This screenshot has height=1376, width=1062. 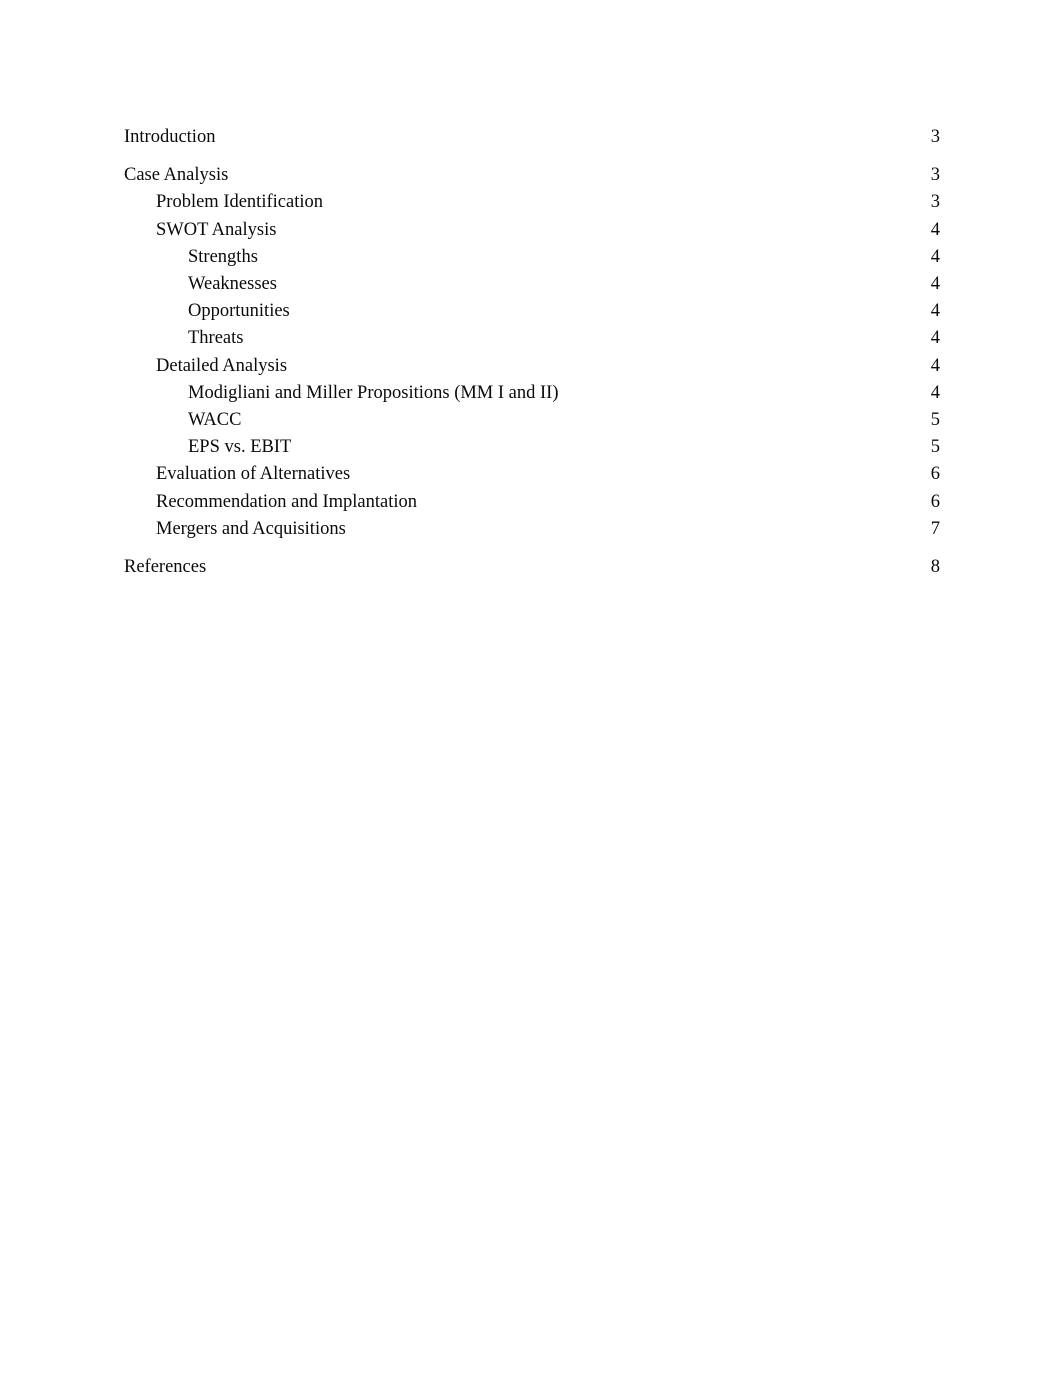 What do you see at coordinates (935, 528) in the screenshot?
I see `toc-entry-page-number: 7` at bounding box center [935, 528].